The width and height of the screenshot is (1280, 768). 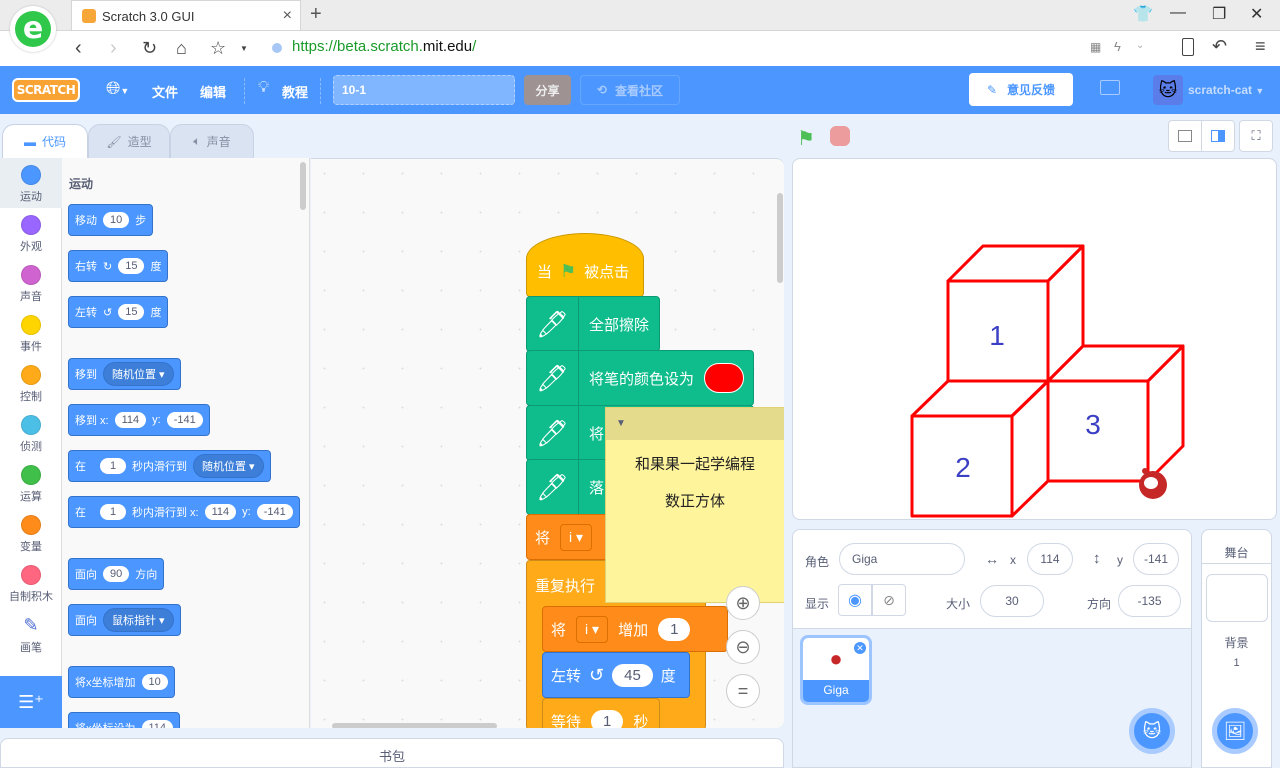 What do you see at coordinates (806, 138) in the screenshot?
I see `green-flag-button: ⚑` at bounding box center [806, 138].